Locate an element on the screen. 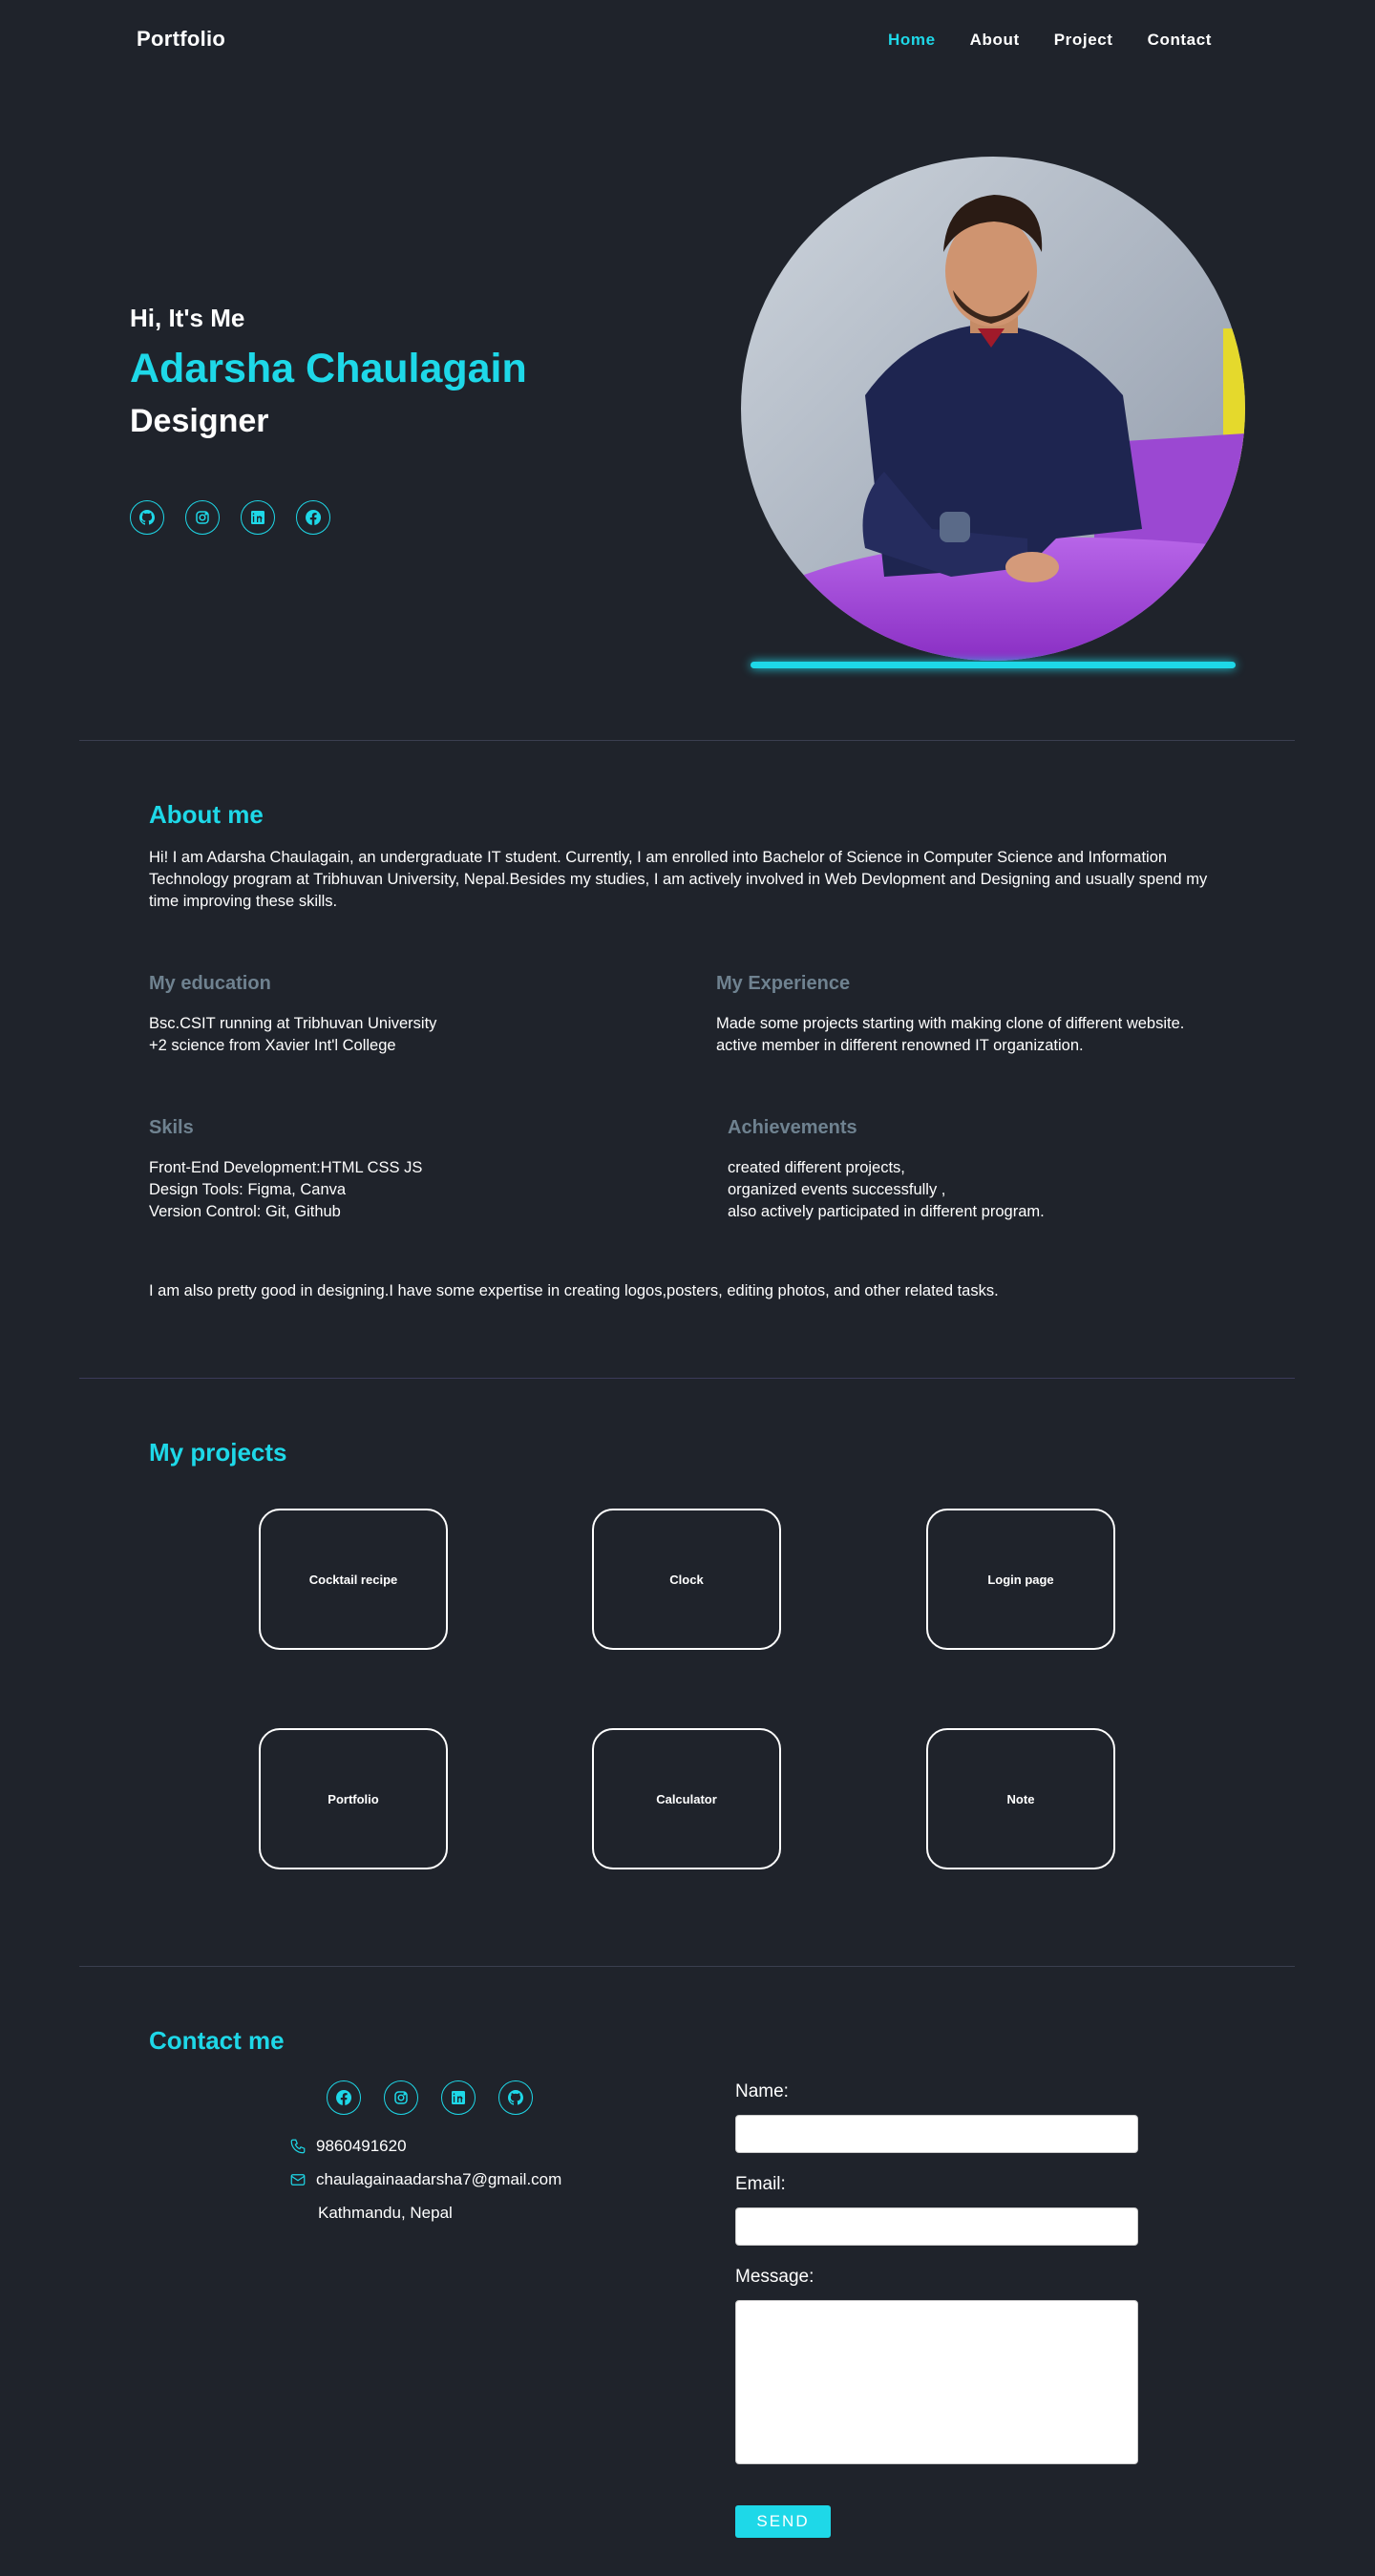  hero-greeting: Hi, It's Me is located at coordinates (188, 318).